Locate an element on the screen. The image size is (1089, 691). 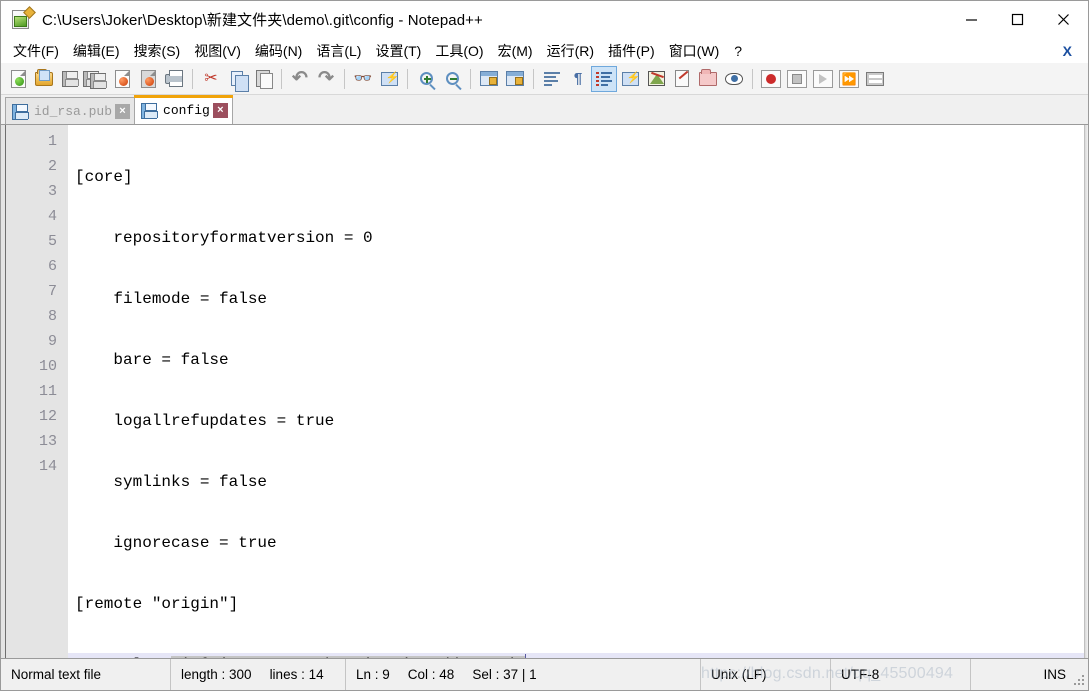
menu-encoding: 编码(N) is located at coordinates (278, 51).